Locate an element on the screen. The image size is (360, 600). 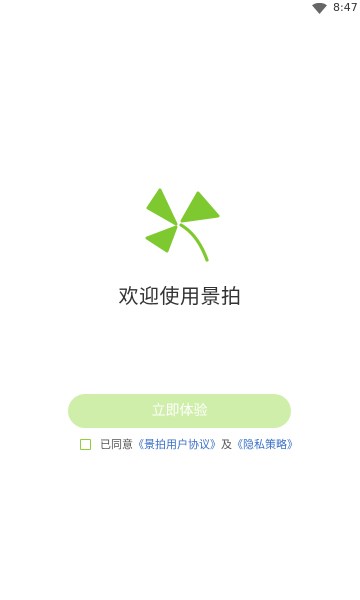
agreement-prefix: 已同意 is located at coordinates (116, 444).